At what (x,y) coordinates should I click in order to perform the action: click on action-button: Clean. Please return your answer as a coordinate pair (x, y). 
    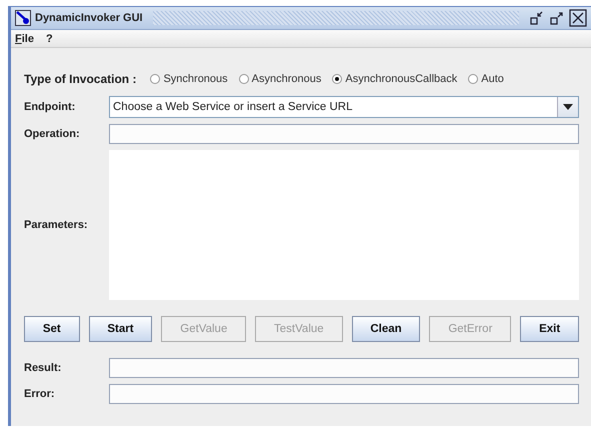
    Looking at the image, I should click on (386, 329).